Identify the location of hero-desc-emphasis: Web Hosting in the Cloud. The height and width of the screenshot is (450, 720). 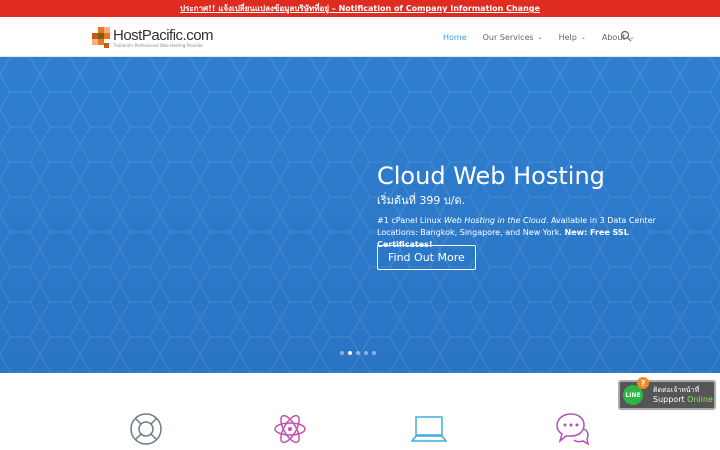
(494, 220).